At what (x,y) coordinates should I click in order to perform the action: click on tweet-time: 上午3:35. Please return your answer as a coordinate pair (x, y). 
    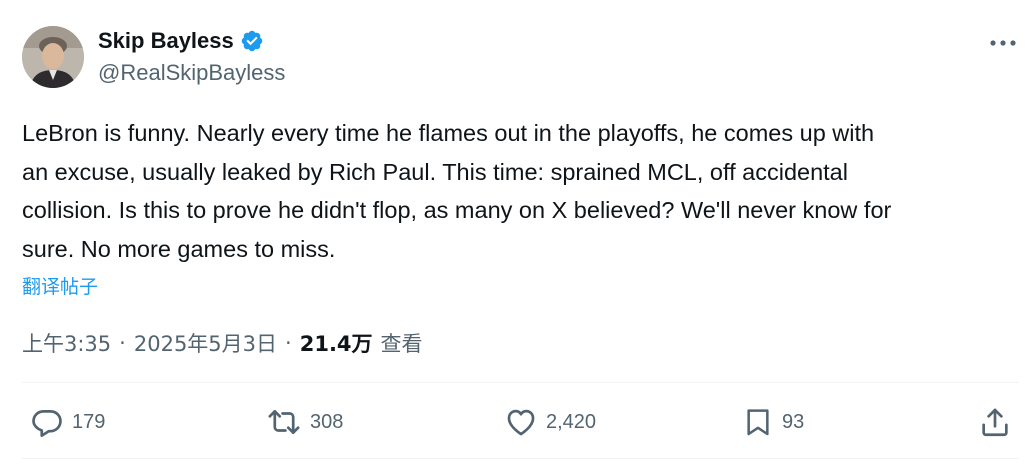
    Looking at the image, I should click on (66, 343).